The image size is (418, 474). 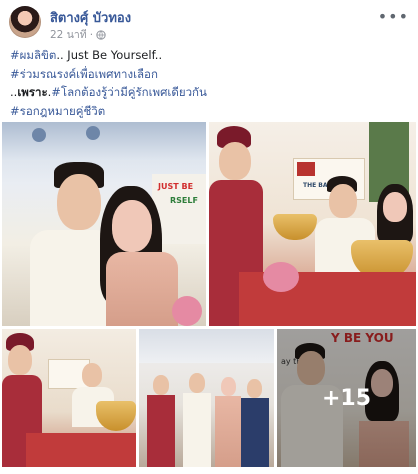 What do you see at coordinates (210, 55) in the screenshot?
I see `post-text-line: #ผมลิขิต.. Just Be Yourself..` at bounding box center [210, 55].